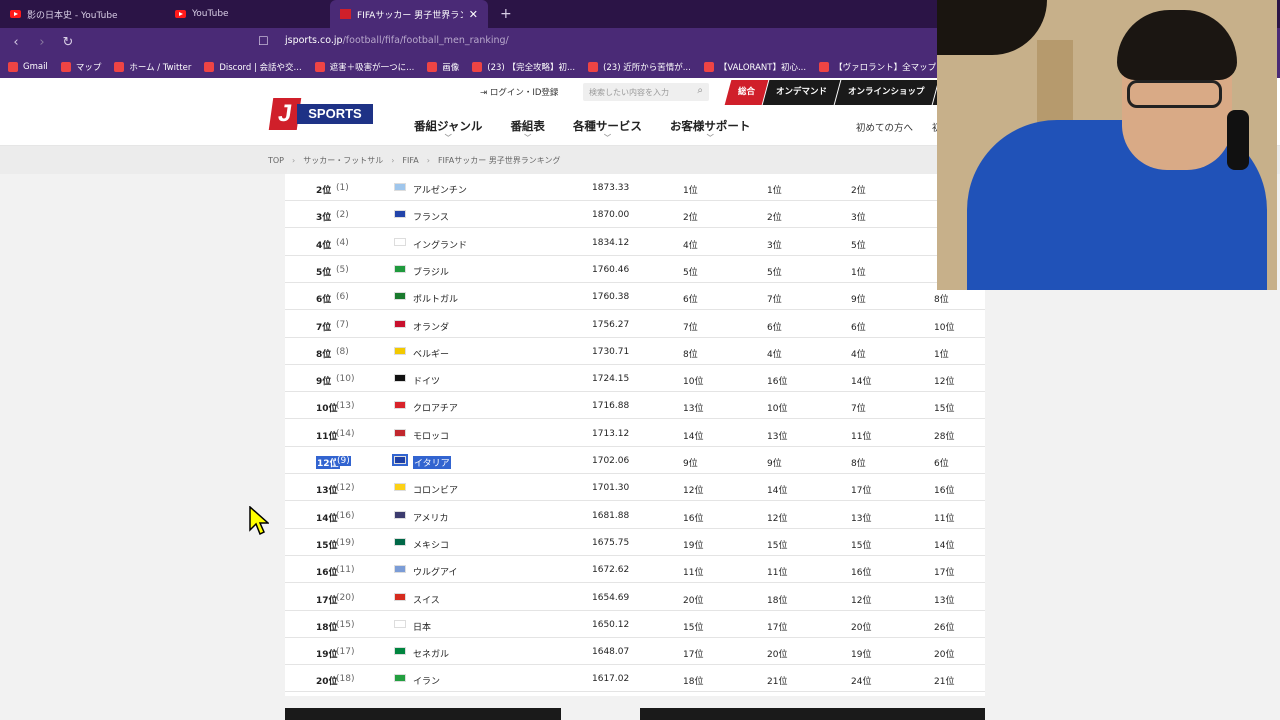 Image resolution: width=1280 pixels, height=720 pixels. What do you see at coordinates (276, 160) in the screenshot?
I see `breadcrumb-top: TOP` at bounding box center [276, 160].